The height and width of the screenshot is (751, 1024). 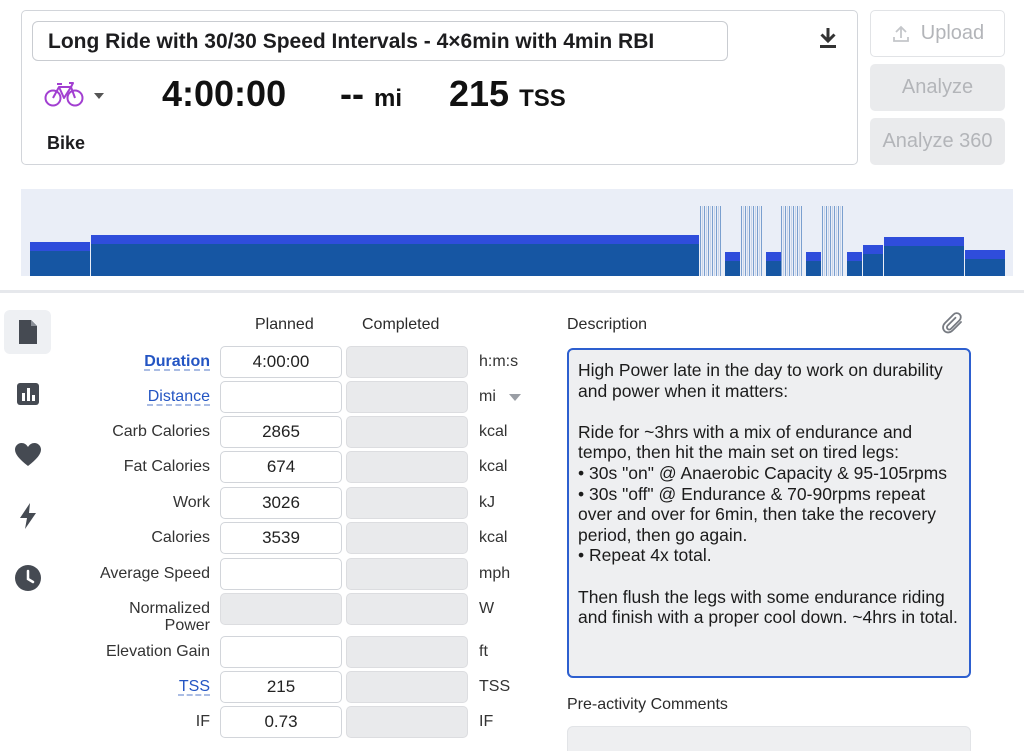 What do you see at coordinates (281, 538) in the screenshot?
I see `calories-planned-input: 3539` at bounding box center [281, 538].